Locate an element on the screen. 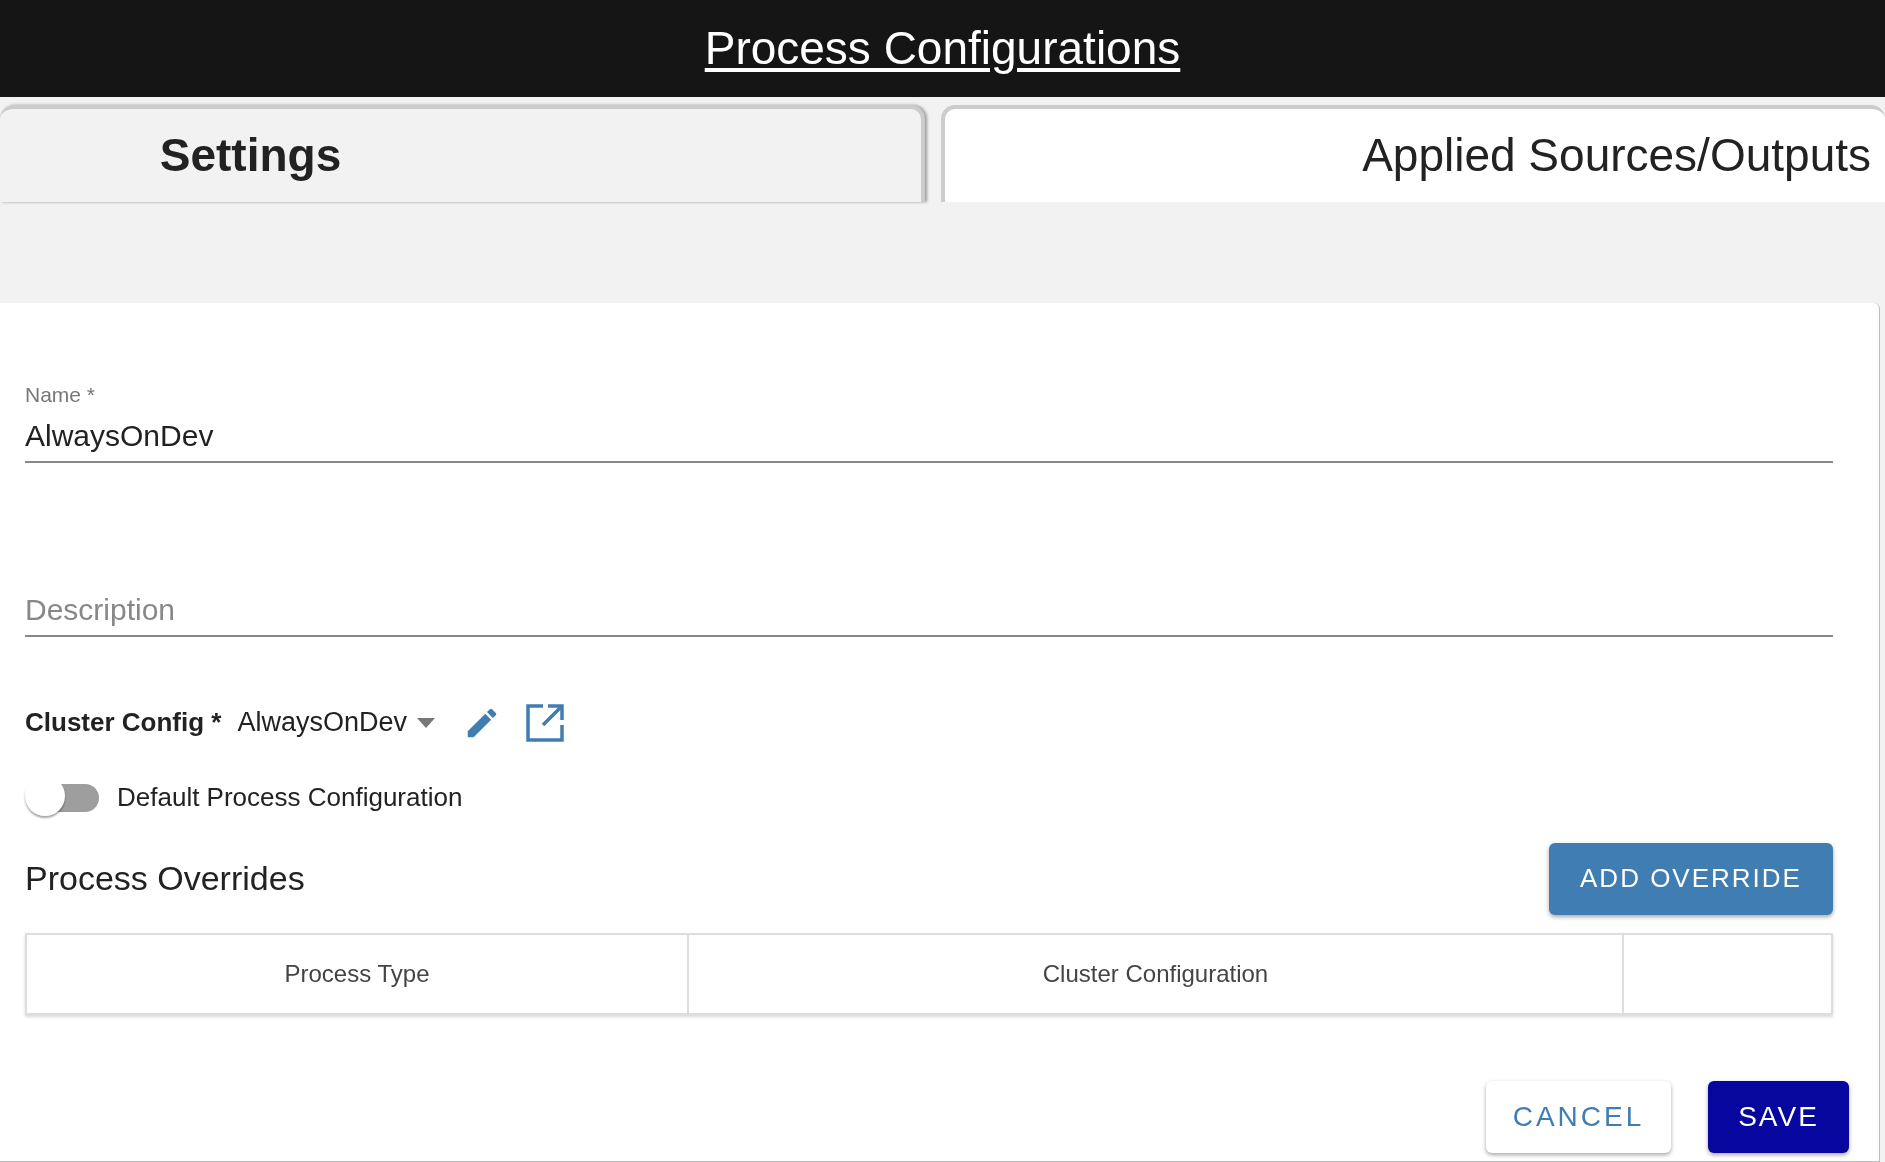 This screenshot has width=1885, height=1162. cancel-button: CANCEL is located at coordinates (1578, 1116).